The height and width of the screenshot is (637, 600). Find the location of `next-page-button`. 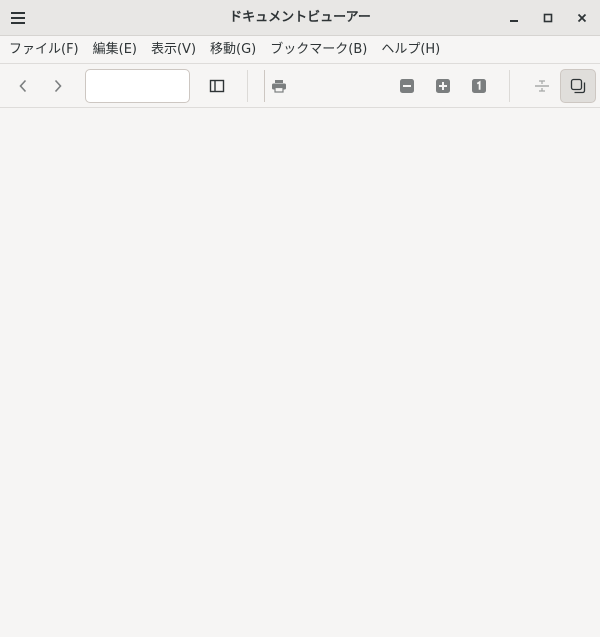

next-page-button is located at coordinates (58, 86).